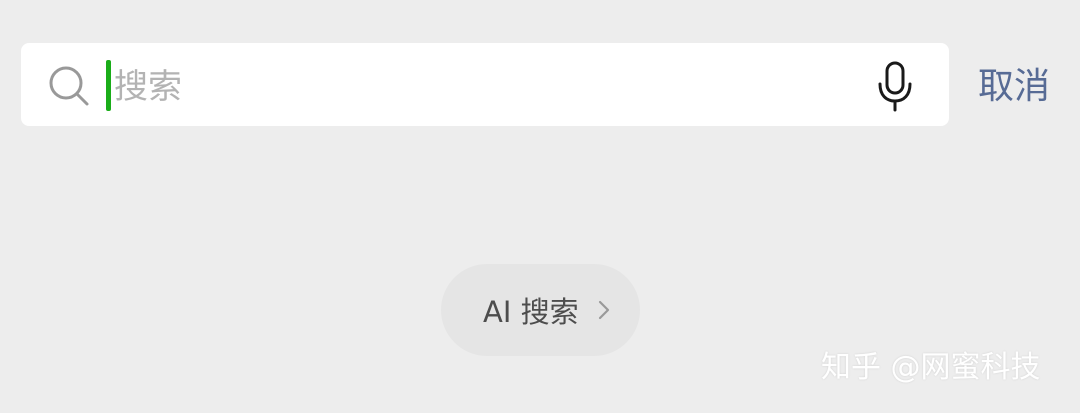 This screenshot has width=1080, height=413. Describe the element at coordinates (931, 367) in the screenshot. I see `watermark: 知乎 @网蜜科技` at that location.